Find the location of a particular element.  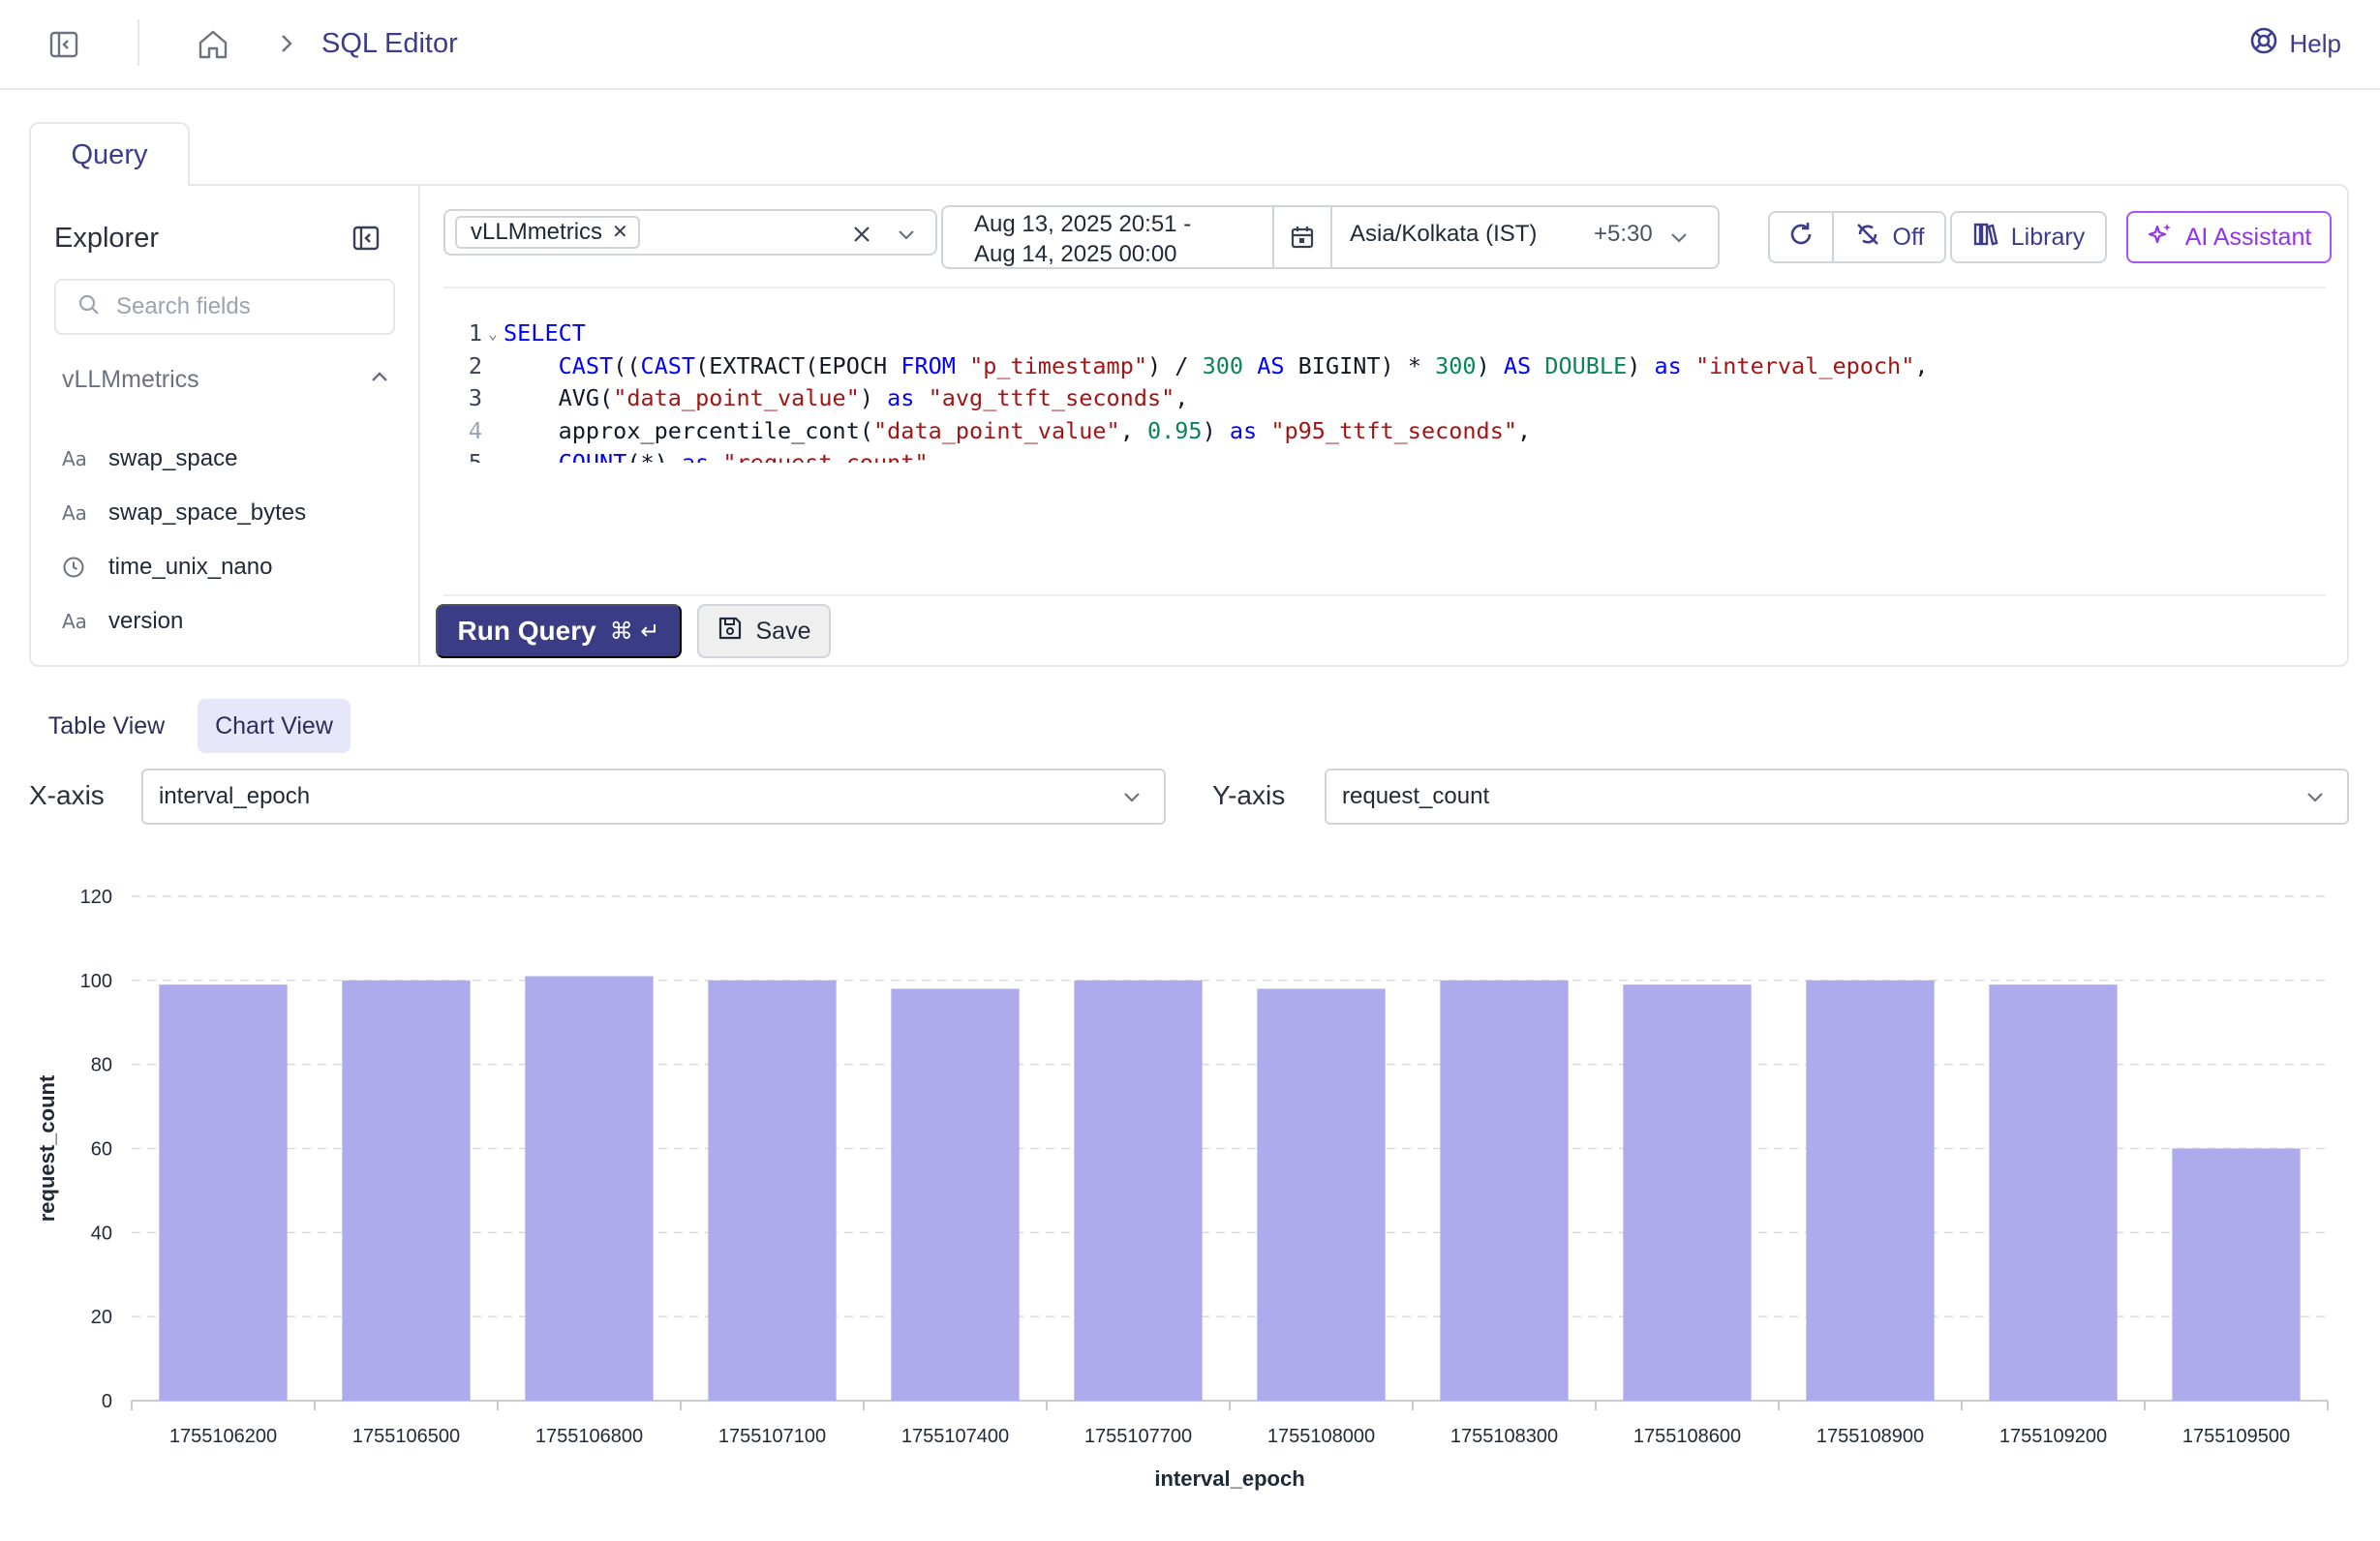

clear-icon is located at coordinates (862, 235).